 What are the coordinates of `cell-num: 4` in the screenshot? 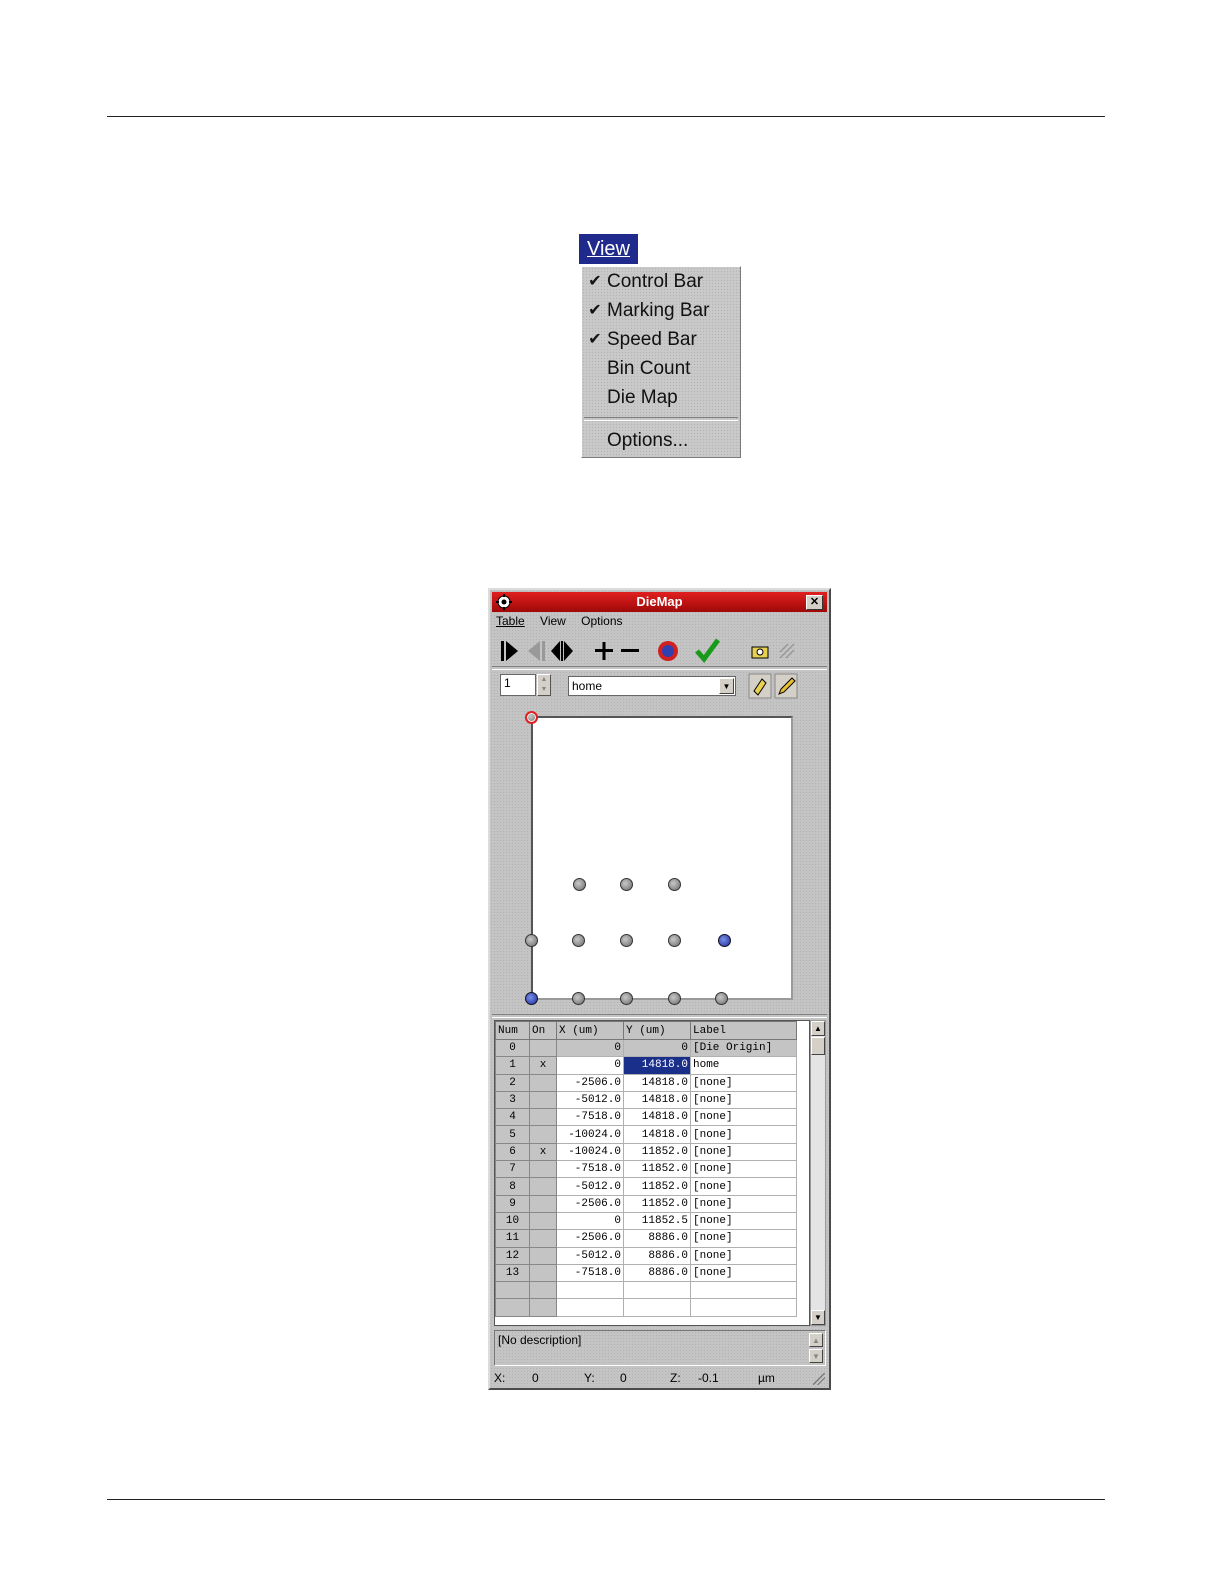 It's located at (512, 1117).